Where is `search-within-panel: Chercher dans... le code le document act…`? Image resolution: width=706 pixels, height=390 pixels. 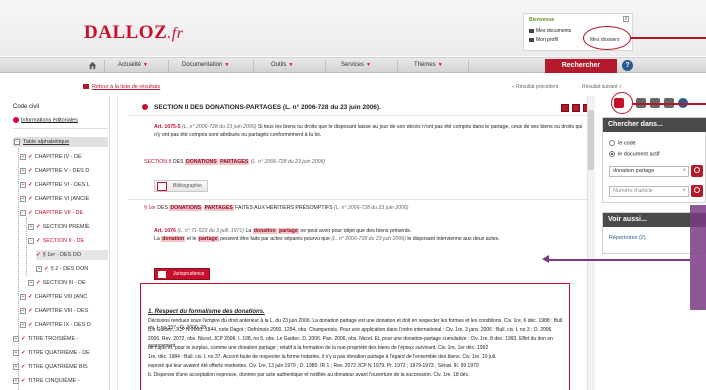
search-within-panel: Chercher dans... le code le document act… is located at coordinates (654, 160).